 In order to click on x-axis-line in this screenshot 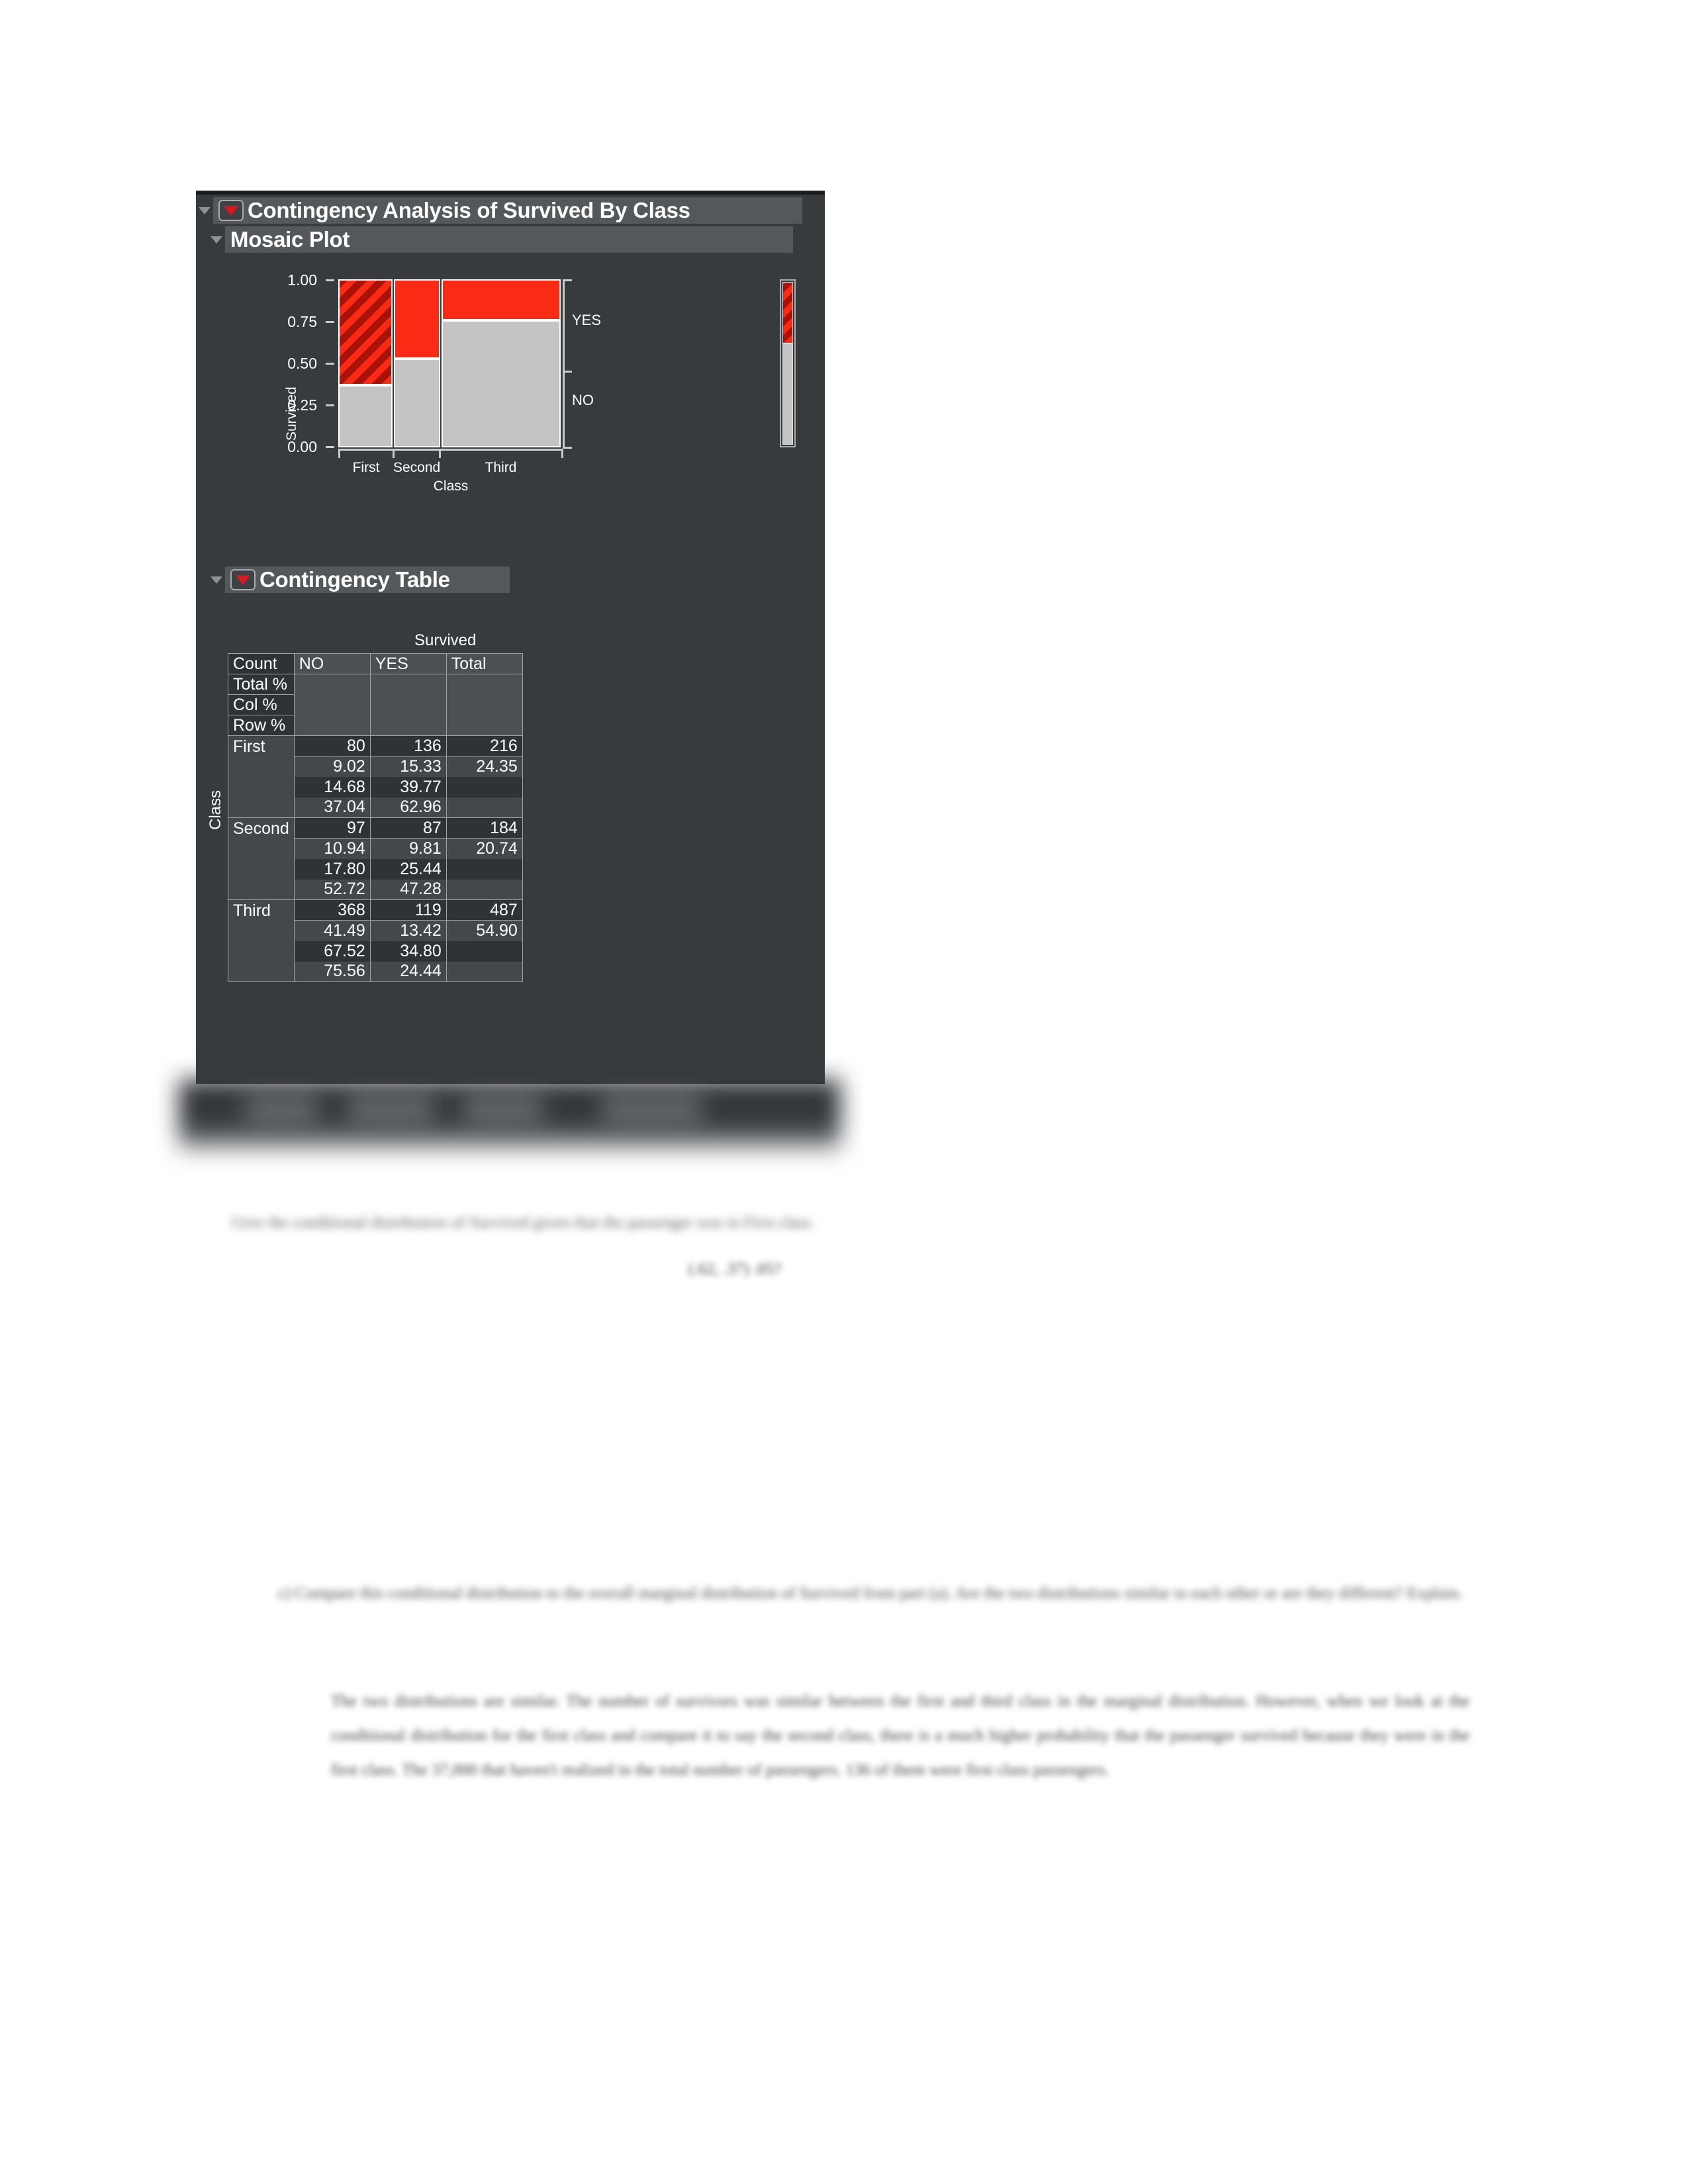, I will do `click(450, 450)`.